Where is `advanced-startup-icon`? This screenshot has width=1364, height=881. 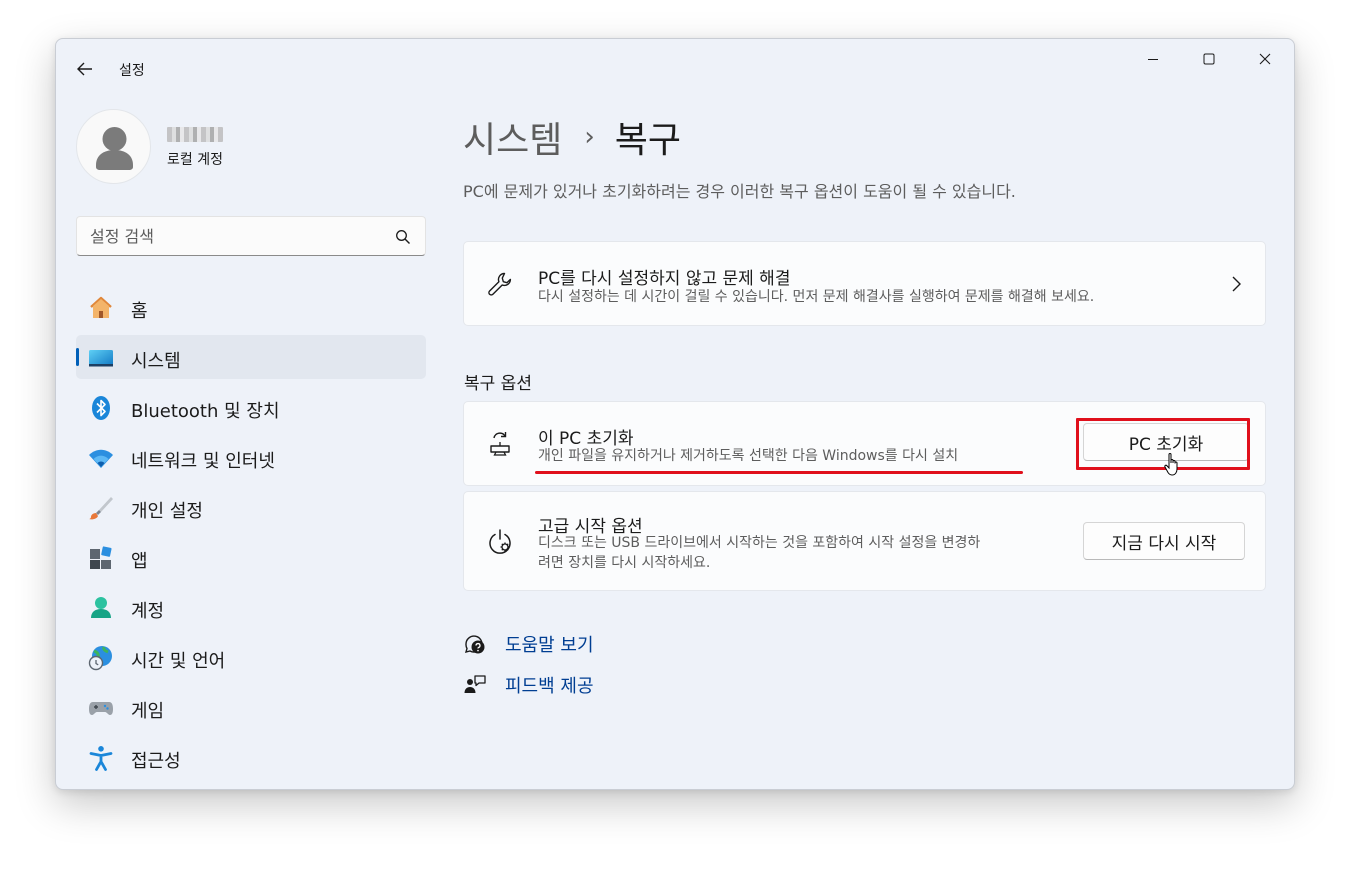 advanced-startup-icon is located at coordinates (500, 542).